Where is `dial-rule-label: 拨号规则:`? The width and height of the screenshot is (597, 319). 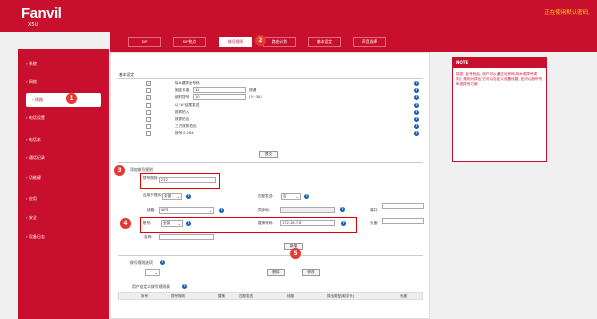
dial-rule-label: 拨号规则: is located at coordinates (151, 178).